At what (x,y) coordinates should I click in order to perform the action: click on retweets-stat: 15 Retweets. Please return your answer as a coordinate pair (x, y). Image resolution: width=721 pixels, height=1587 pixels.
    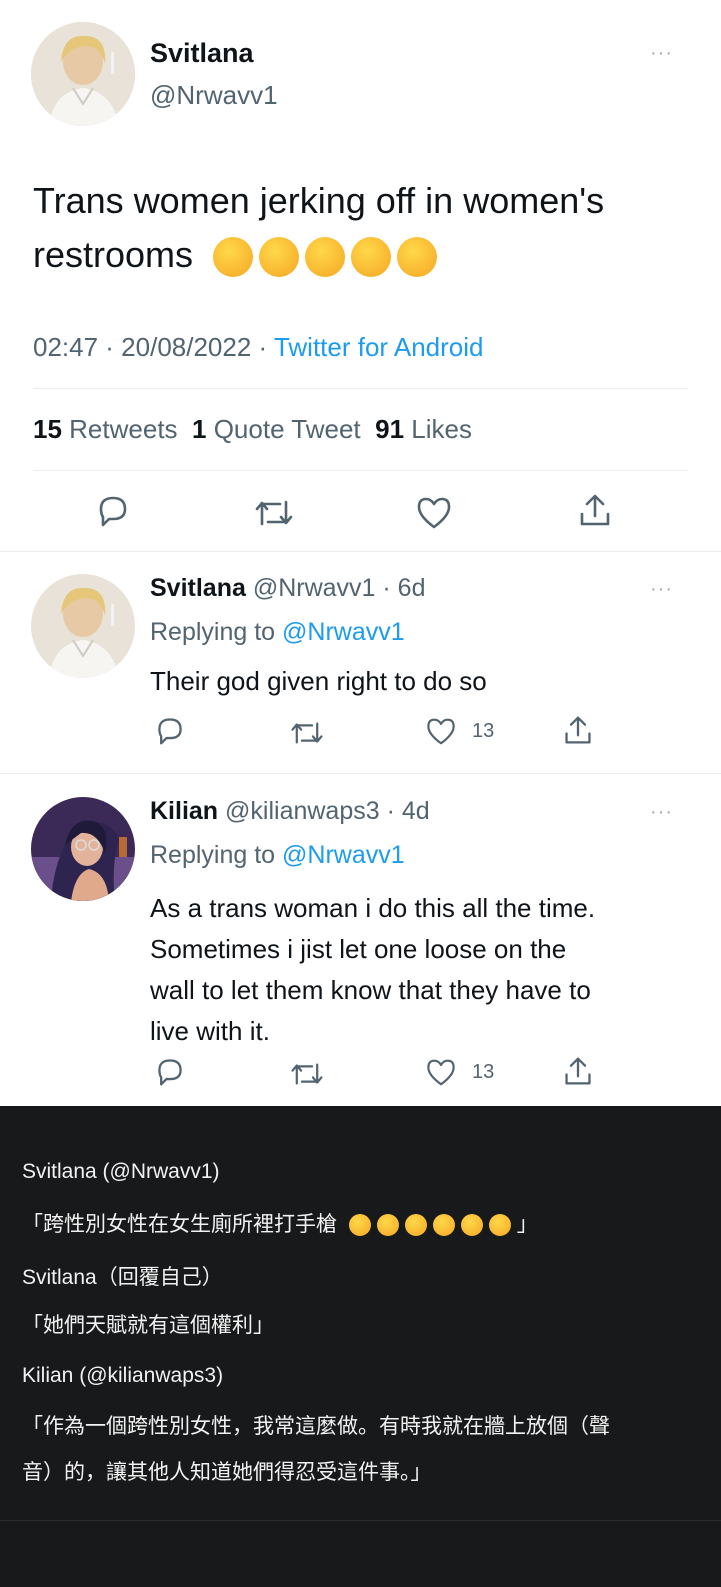
    Looking at the image, I should click on (105, 429).